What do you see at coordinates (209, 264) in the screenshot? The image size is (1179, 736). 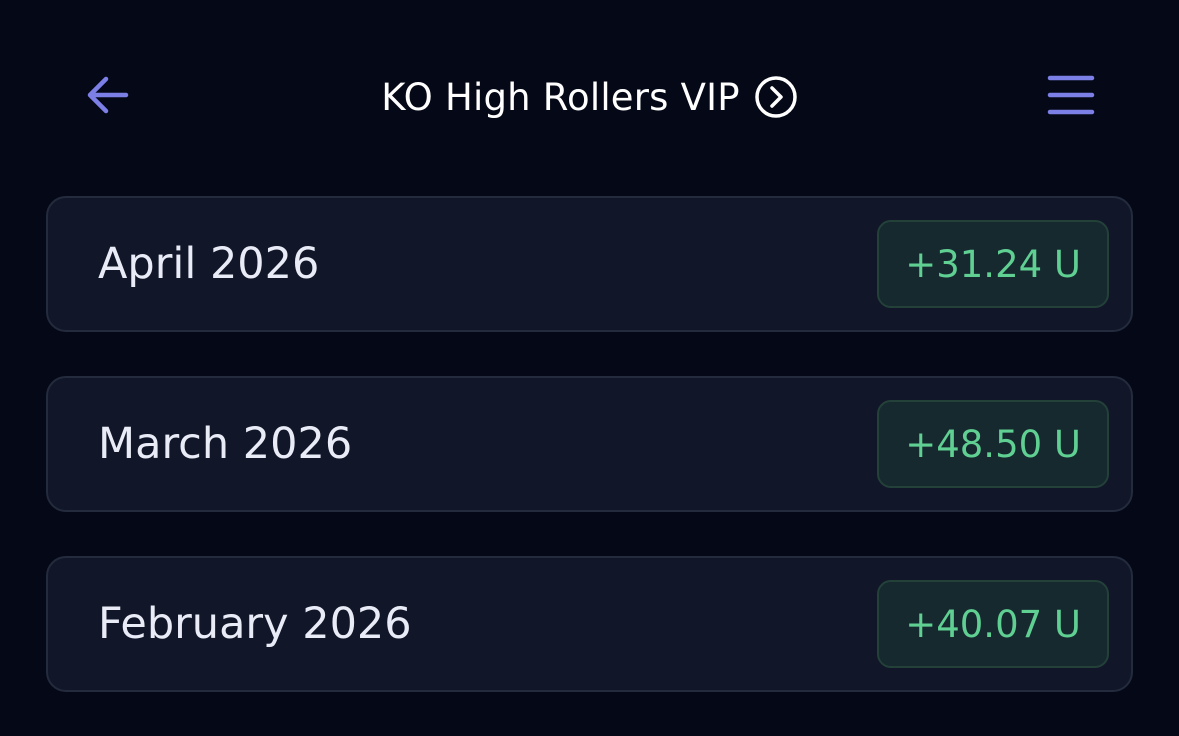 I see `month-label: April 2026` at bounding box center [209, 264].